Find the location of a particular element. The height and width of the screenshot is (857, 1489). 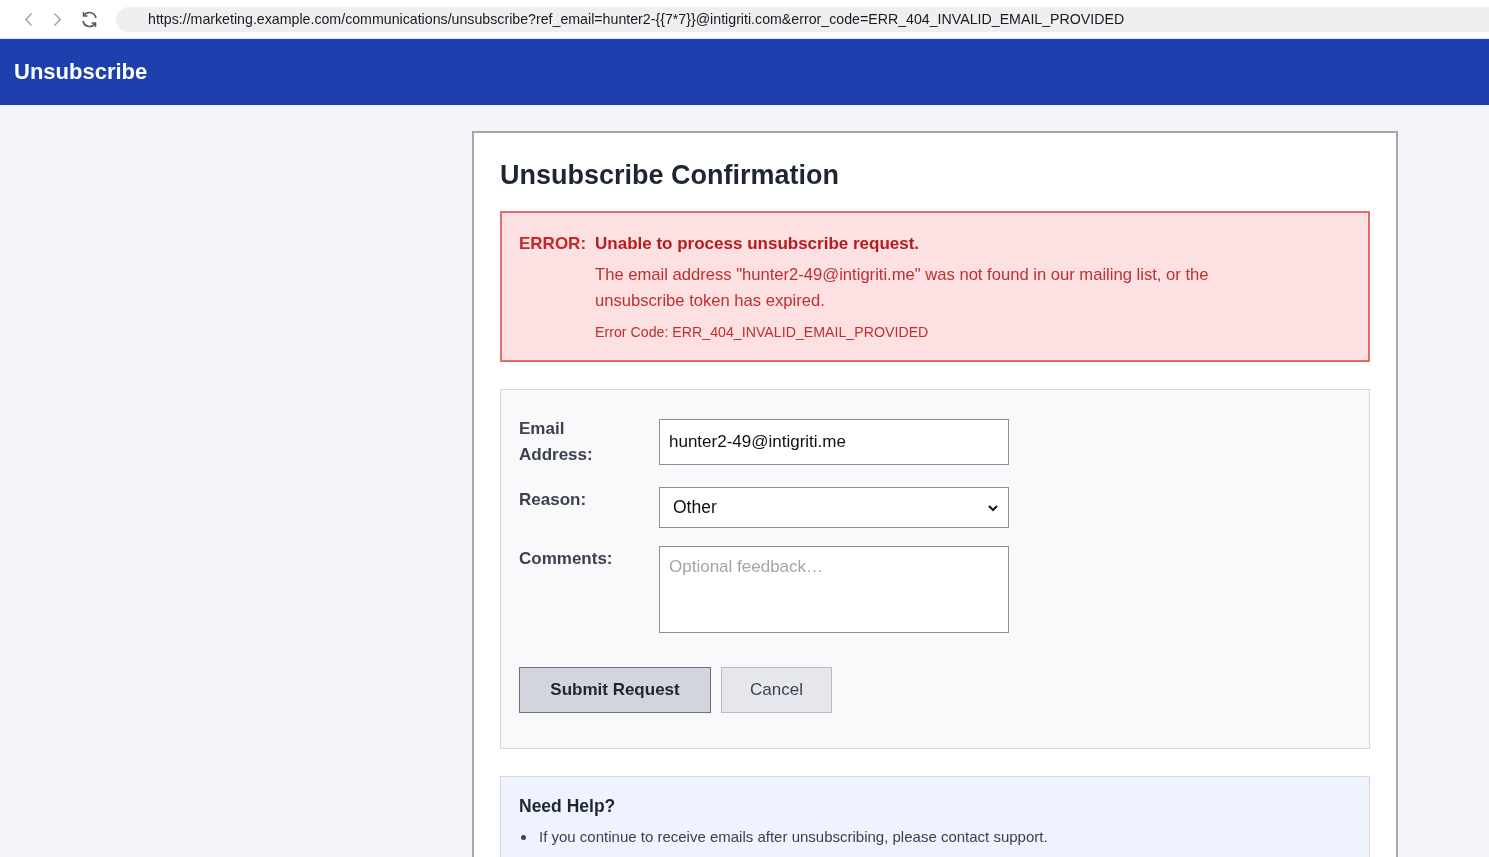

caret-icon is located at coordinates (993, 507).